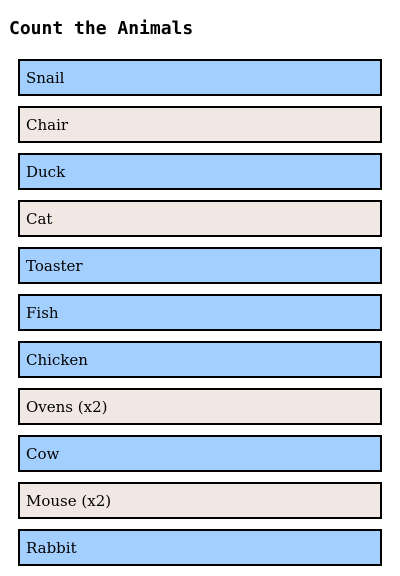  I want to click on list-item-label: Rabbit, so click(51, 547).